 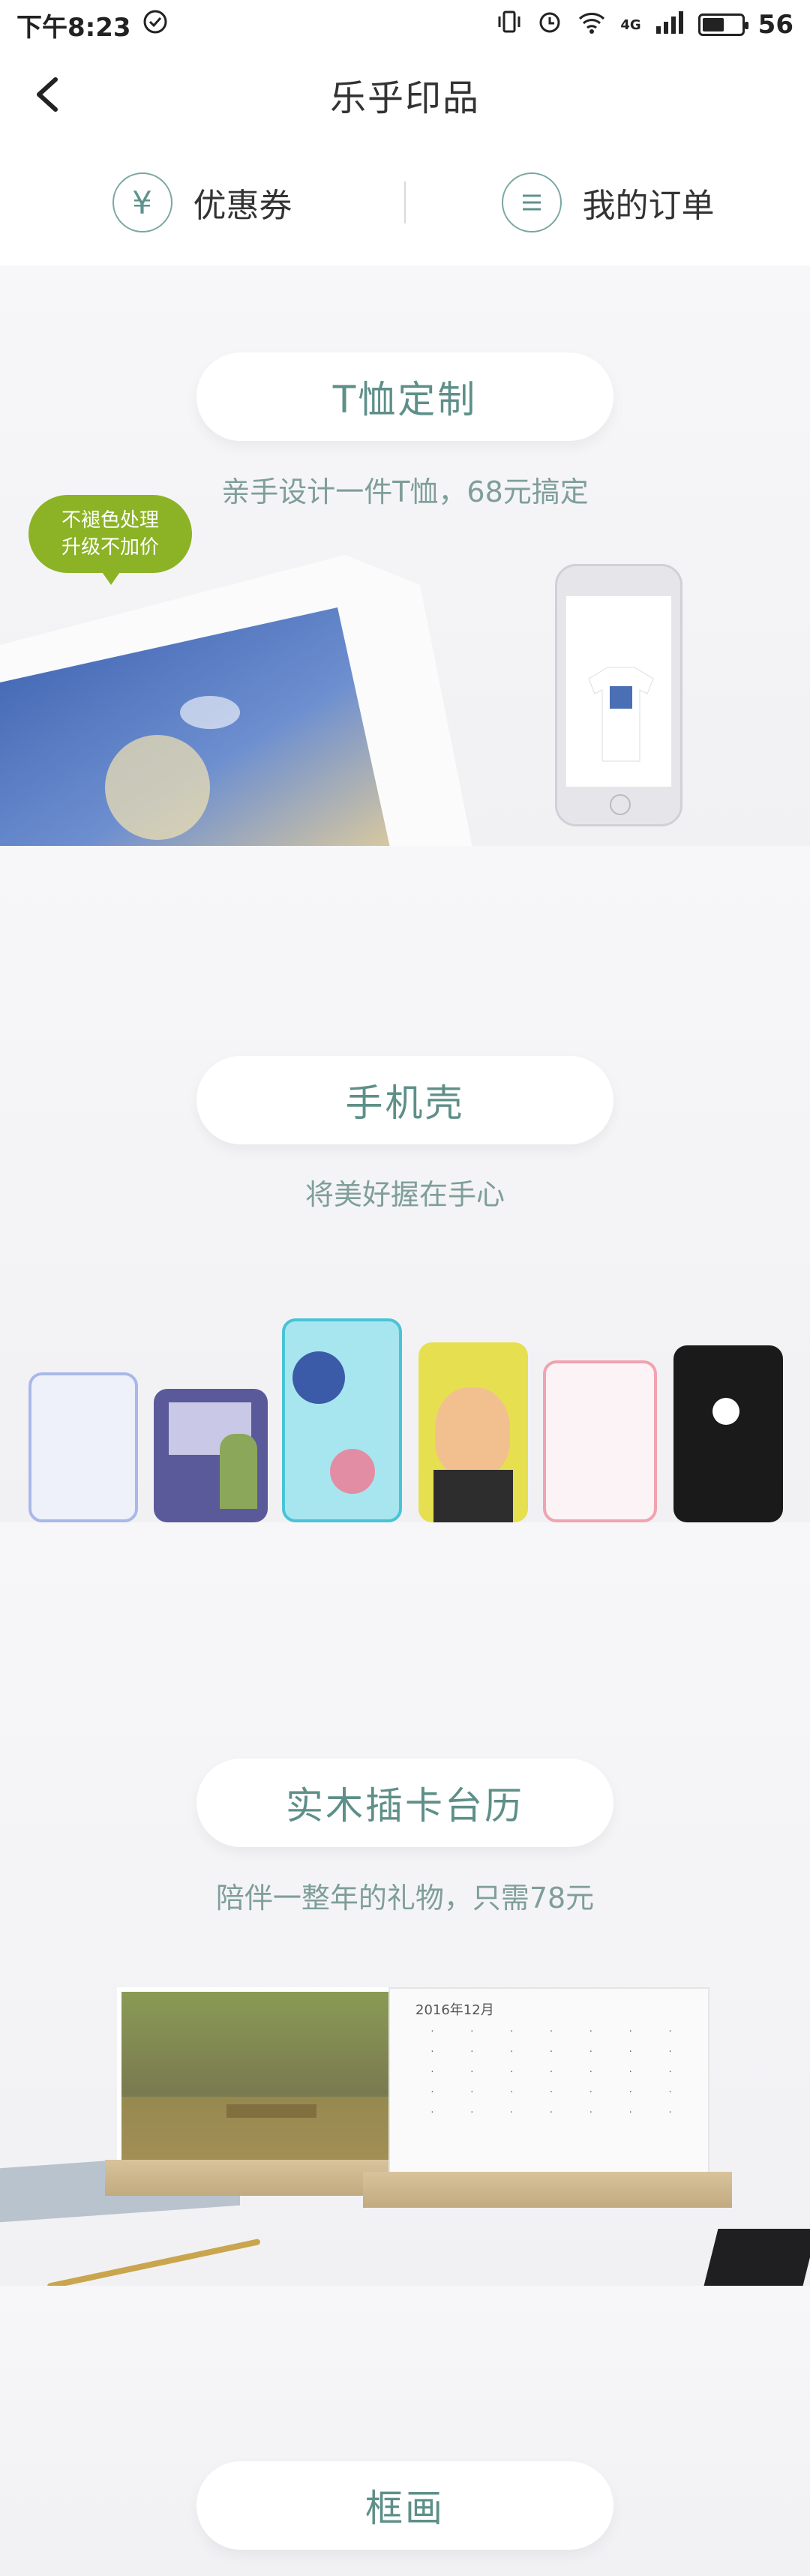 What do you see at coordinates (155, 25) in the screenshot?
I see `check-circle-icon` at bounding box center [155, 25].